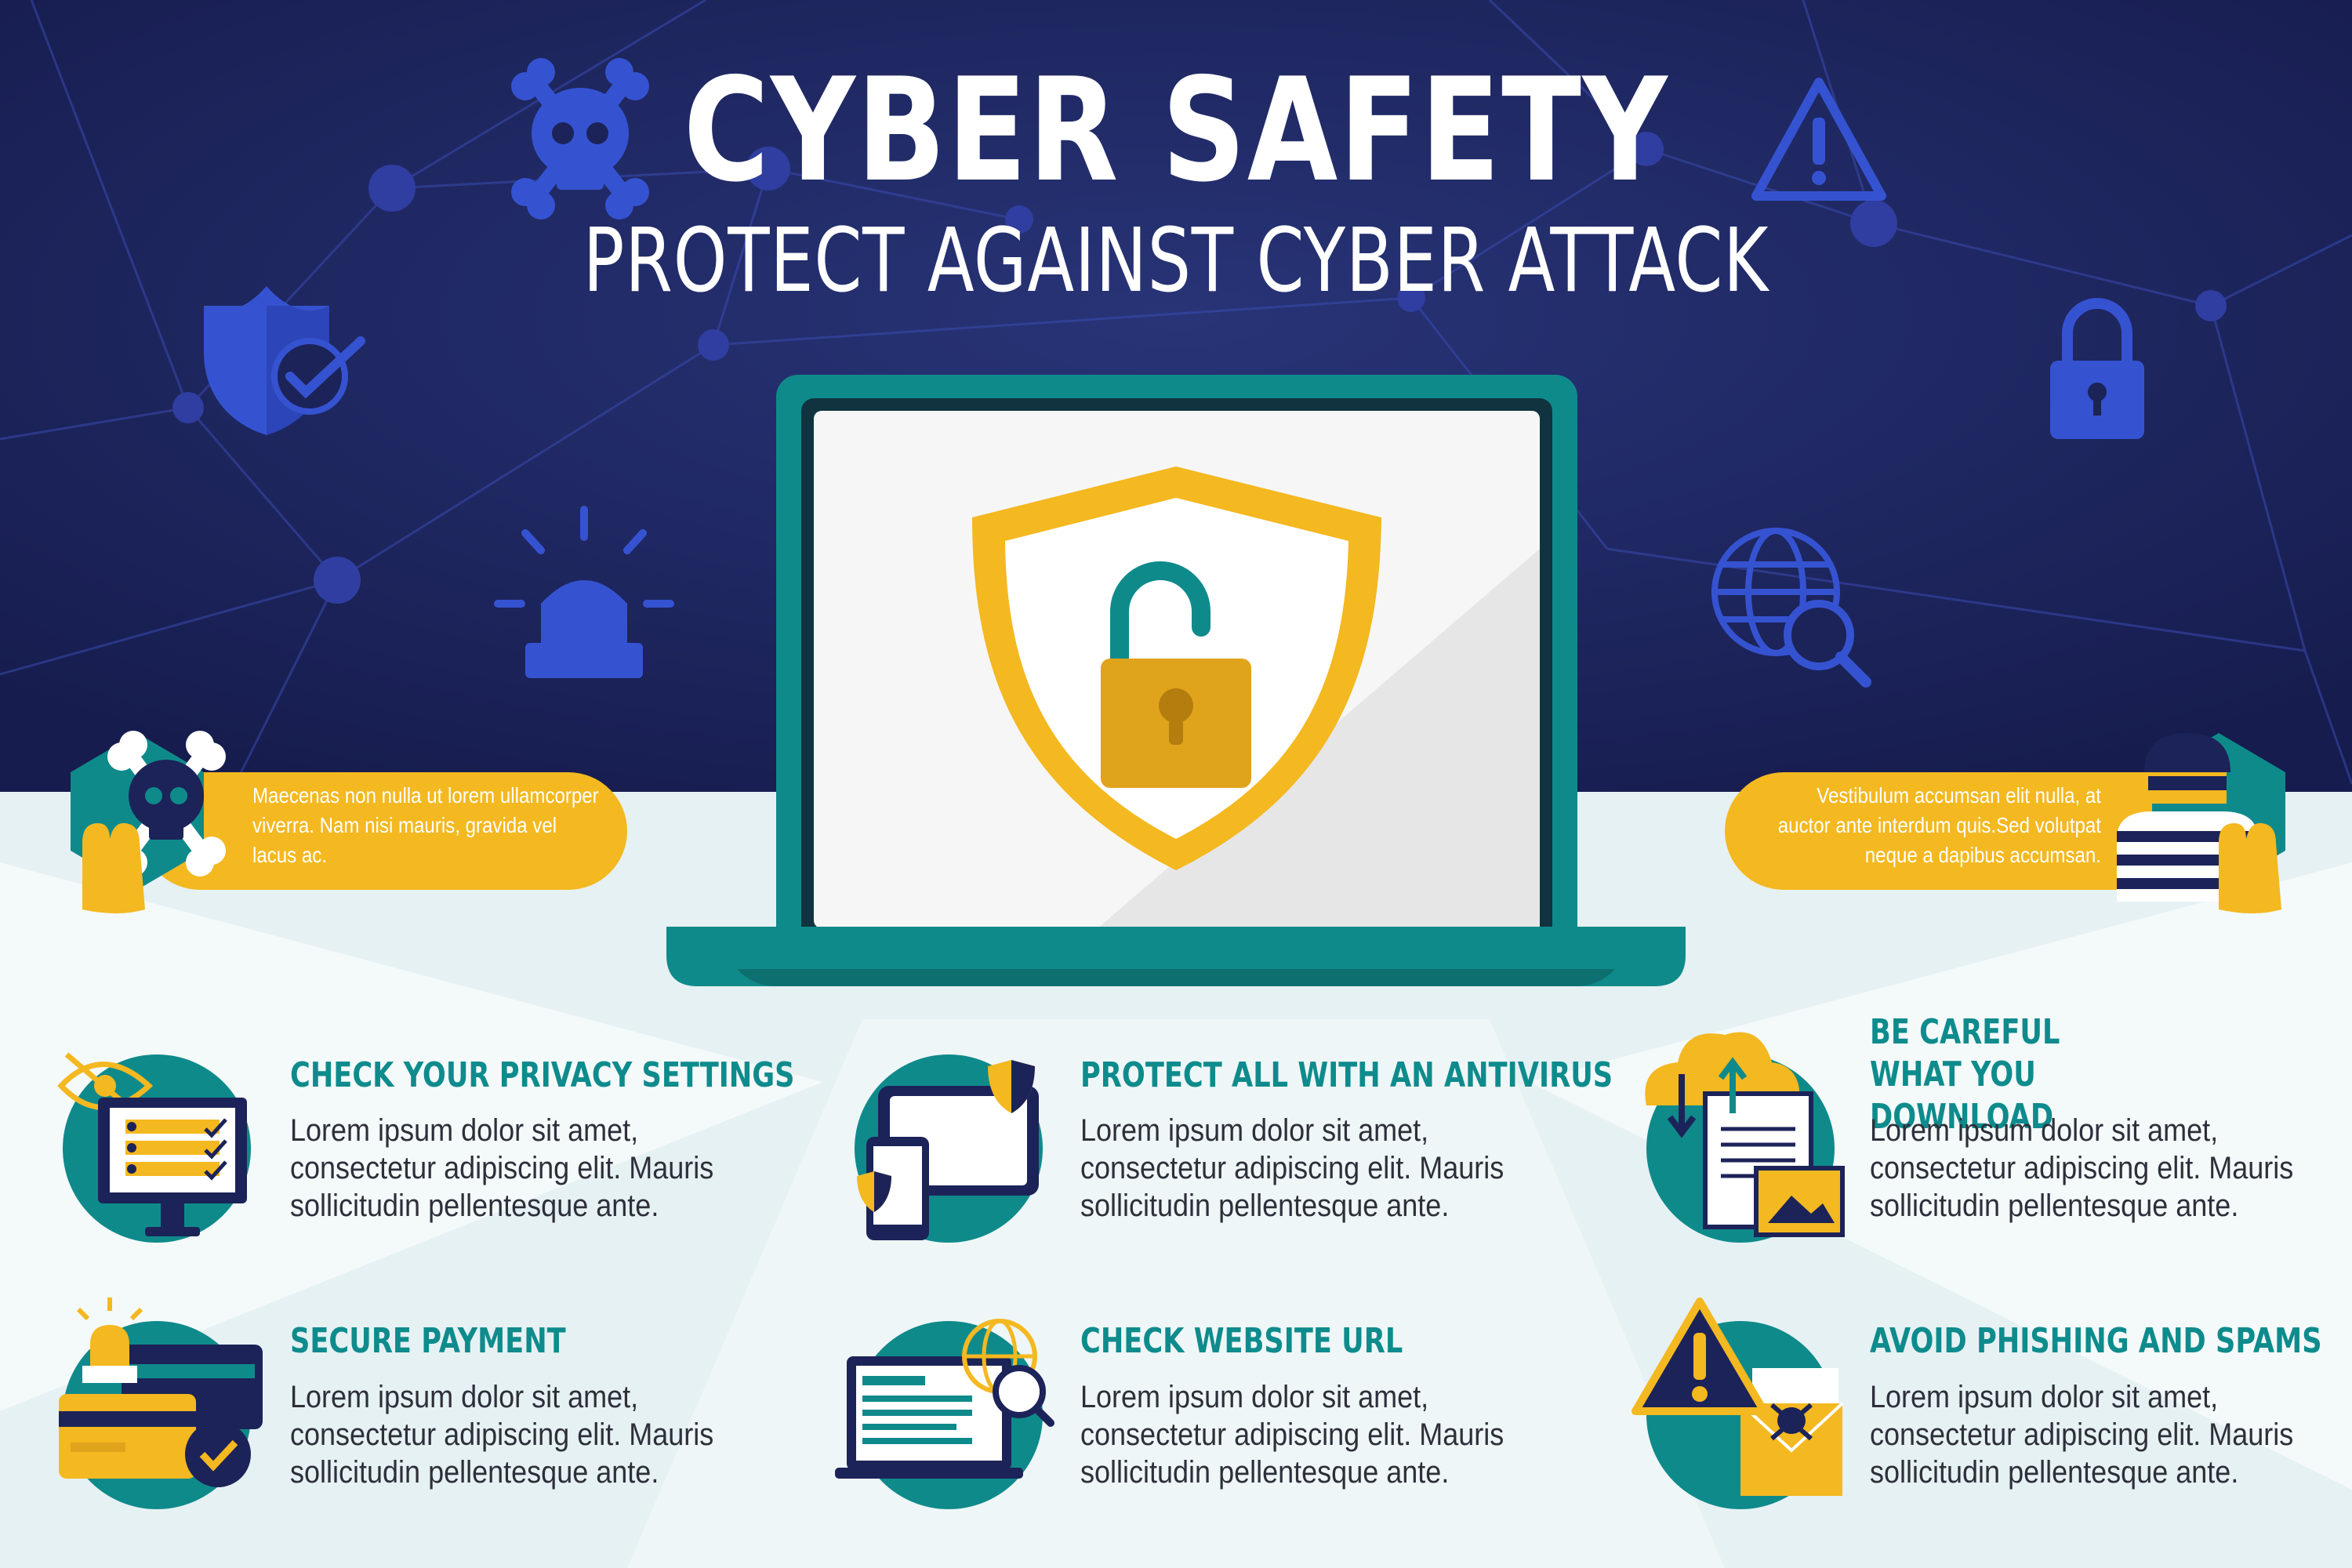 This screenshot has height=1568, width=2352. Describe the element at coordinates (428, 1341) in the screenshot. I see `feature-heading-payment: SECURE PAYMENT` at that location.